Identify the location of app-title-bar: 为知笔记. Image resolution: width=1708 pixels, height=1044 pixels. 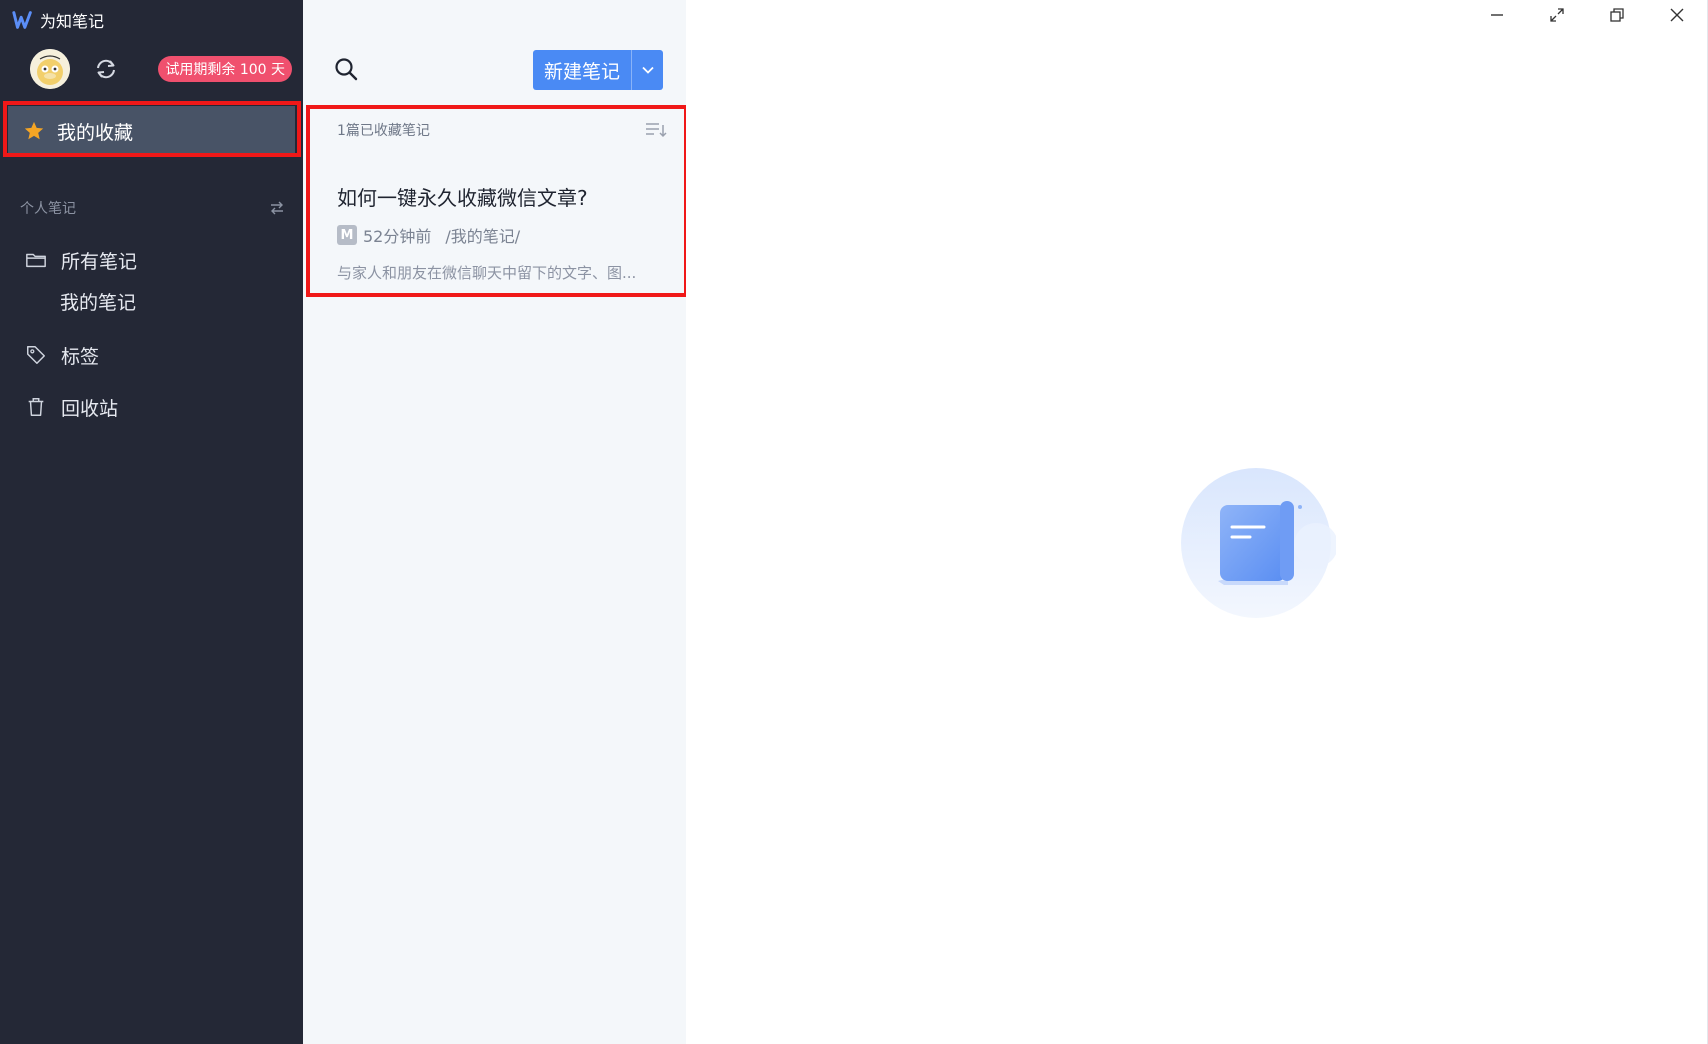
(58, 20).